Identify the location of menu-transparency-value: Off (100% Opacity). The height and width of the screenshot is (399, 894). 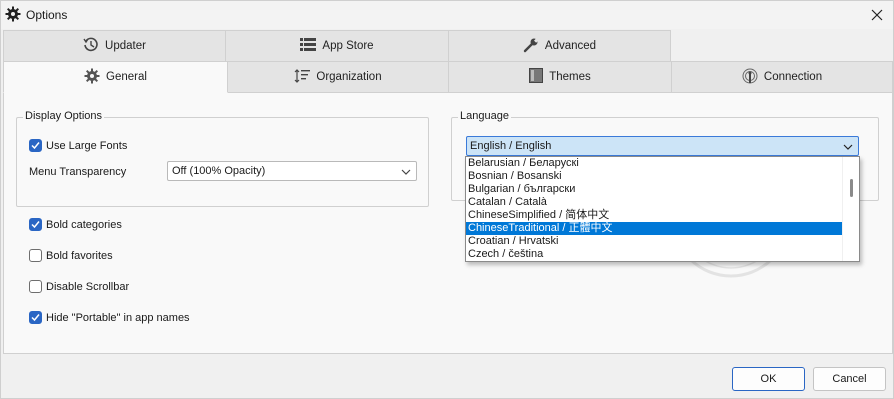
(219, 171).